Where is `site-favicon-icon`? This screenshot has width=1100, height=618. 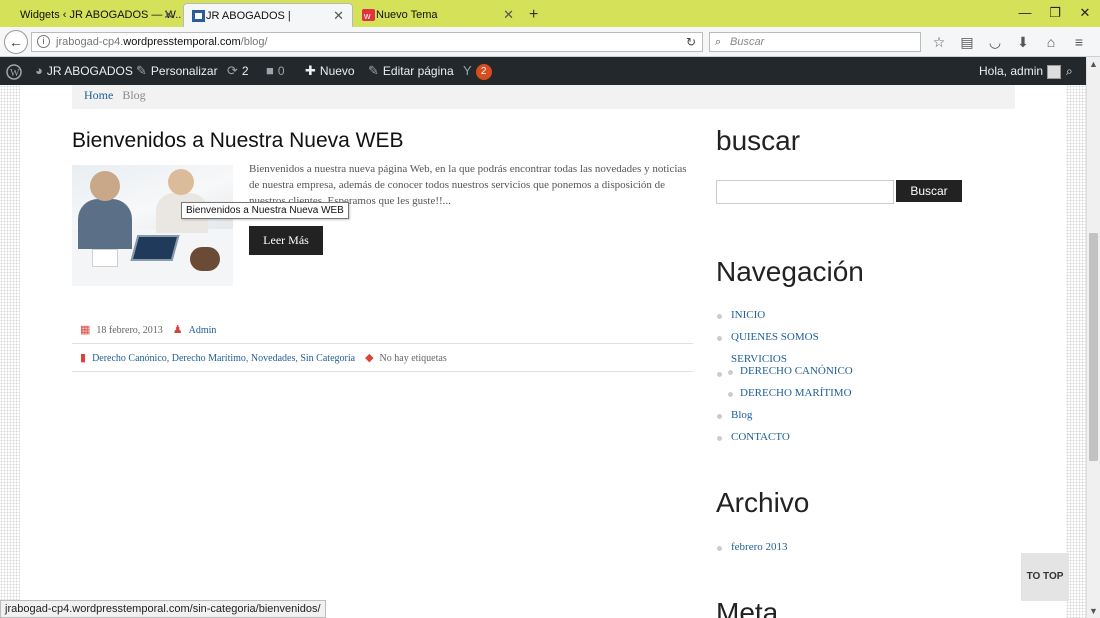 site-favicon-icon is located at coordinates (198, 16).